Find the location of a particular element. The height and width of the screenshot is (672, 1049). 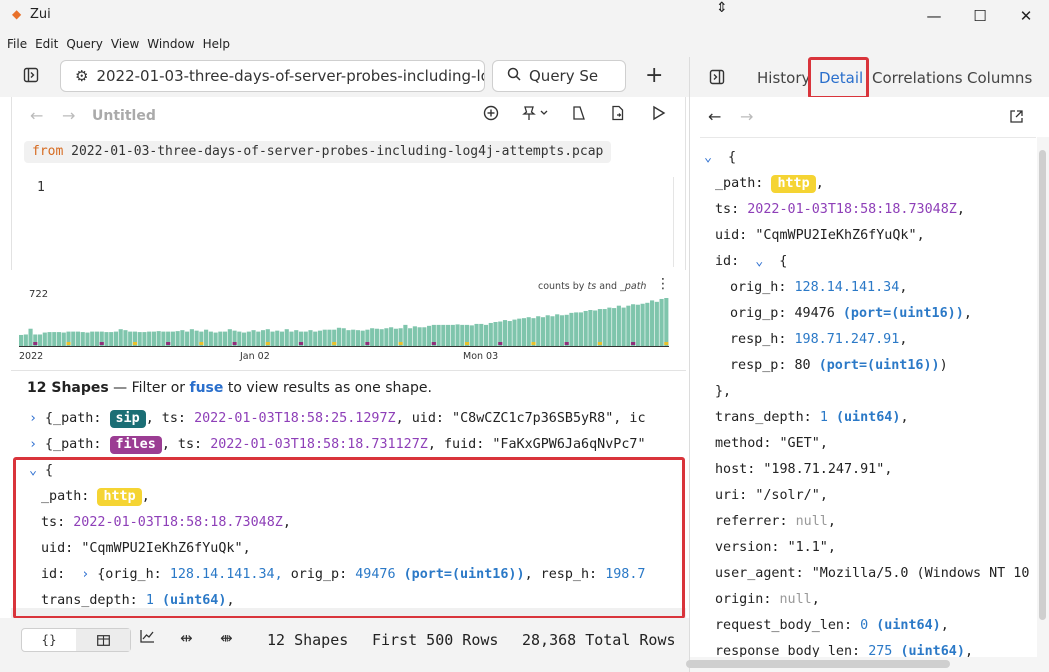

collapse-horizontal-icon: ⇼ is located at coordinates (226, 638).